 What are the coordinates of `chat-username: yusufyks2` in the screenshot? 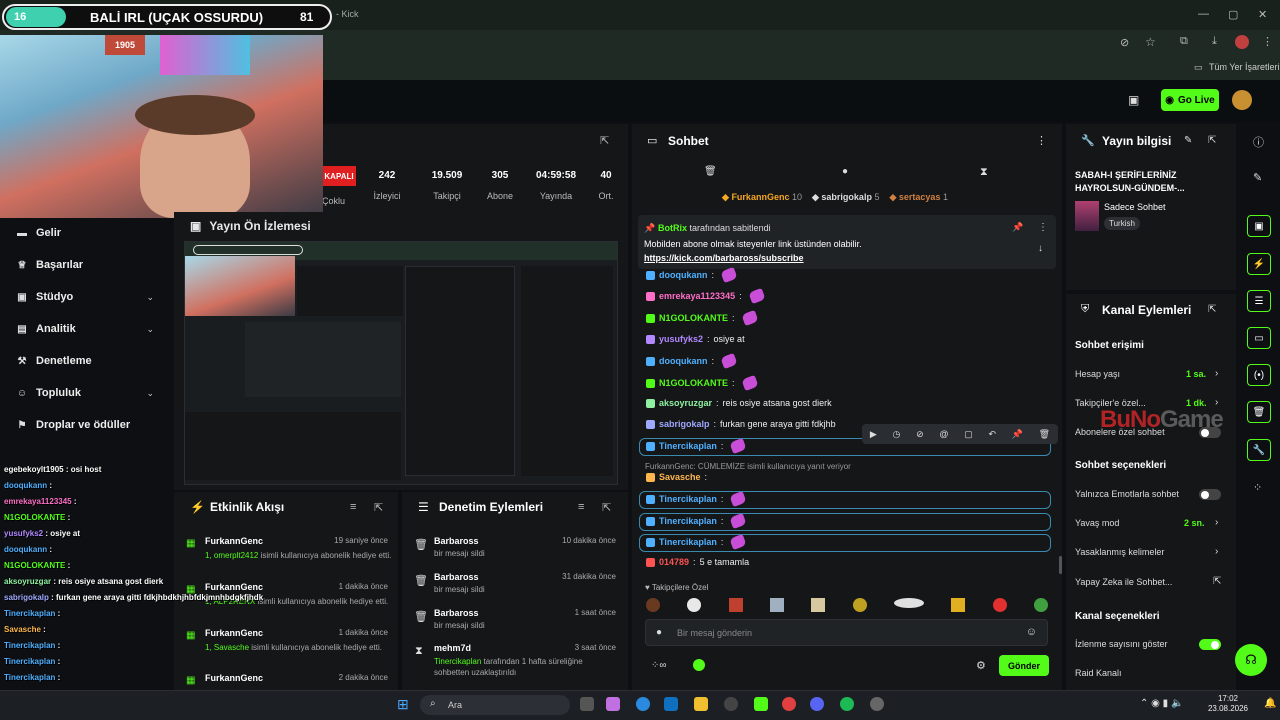 It's located at (681, 339).